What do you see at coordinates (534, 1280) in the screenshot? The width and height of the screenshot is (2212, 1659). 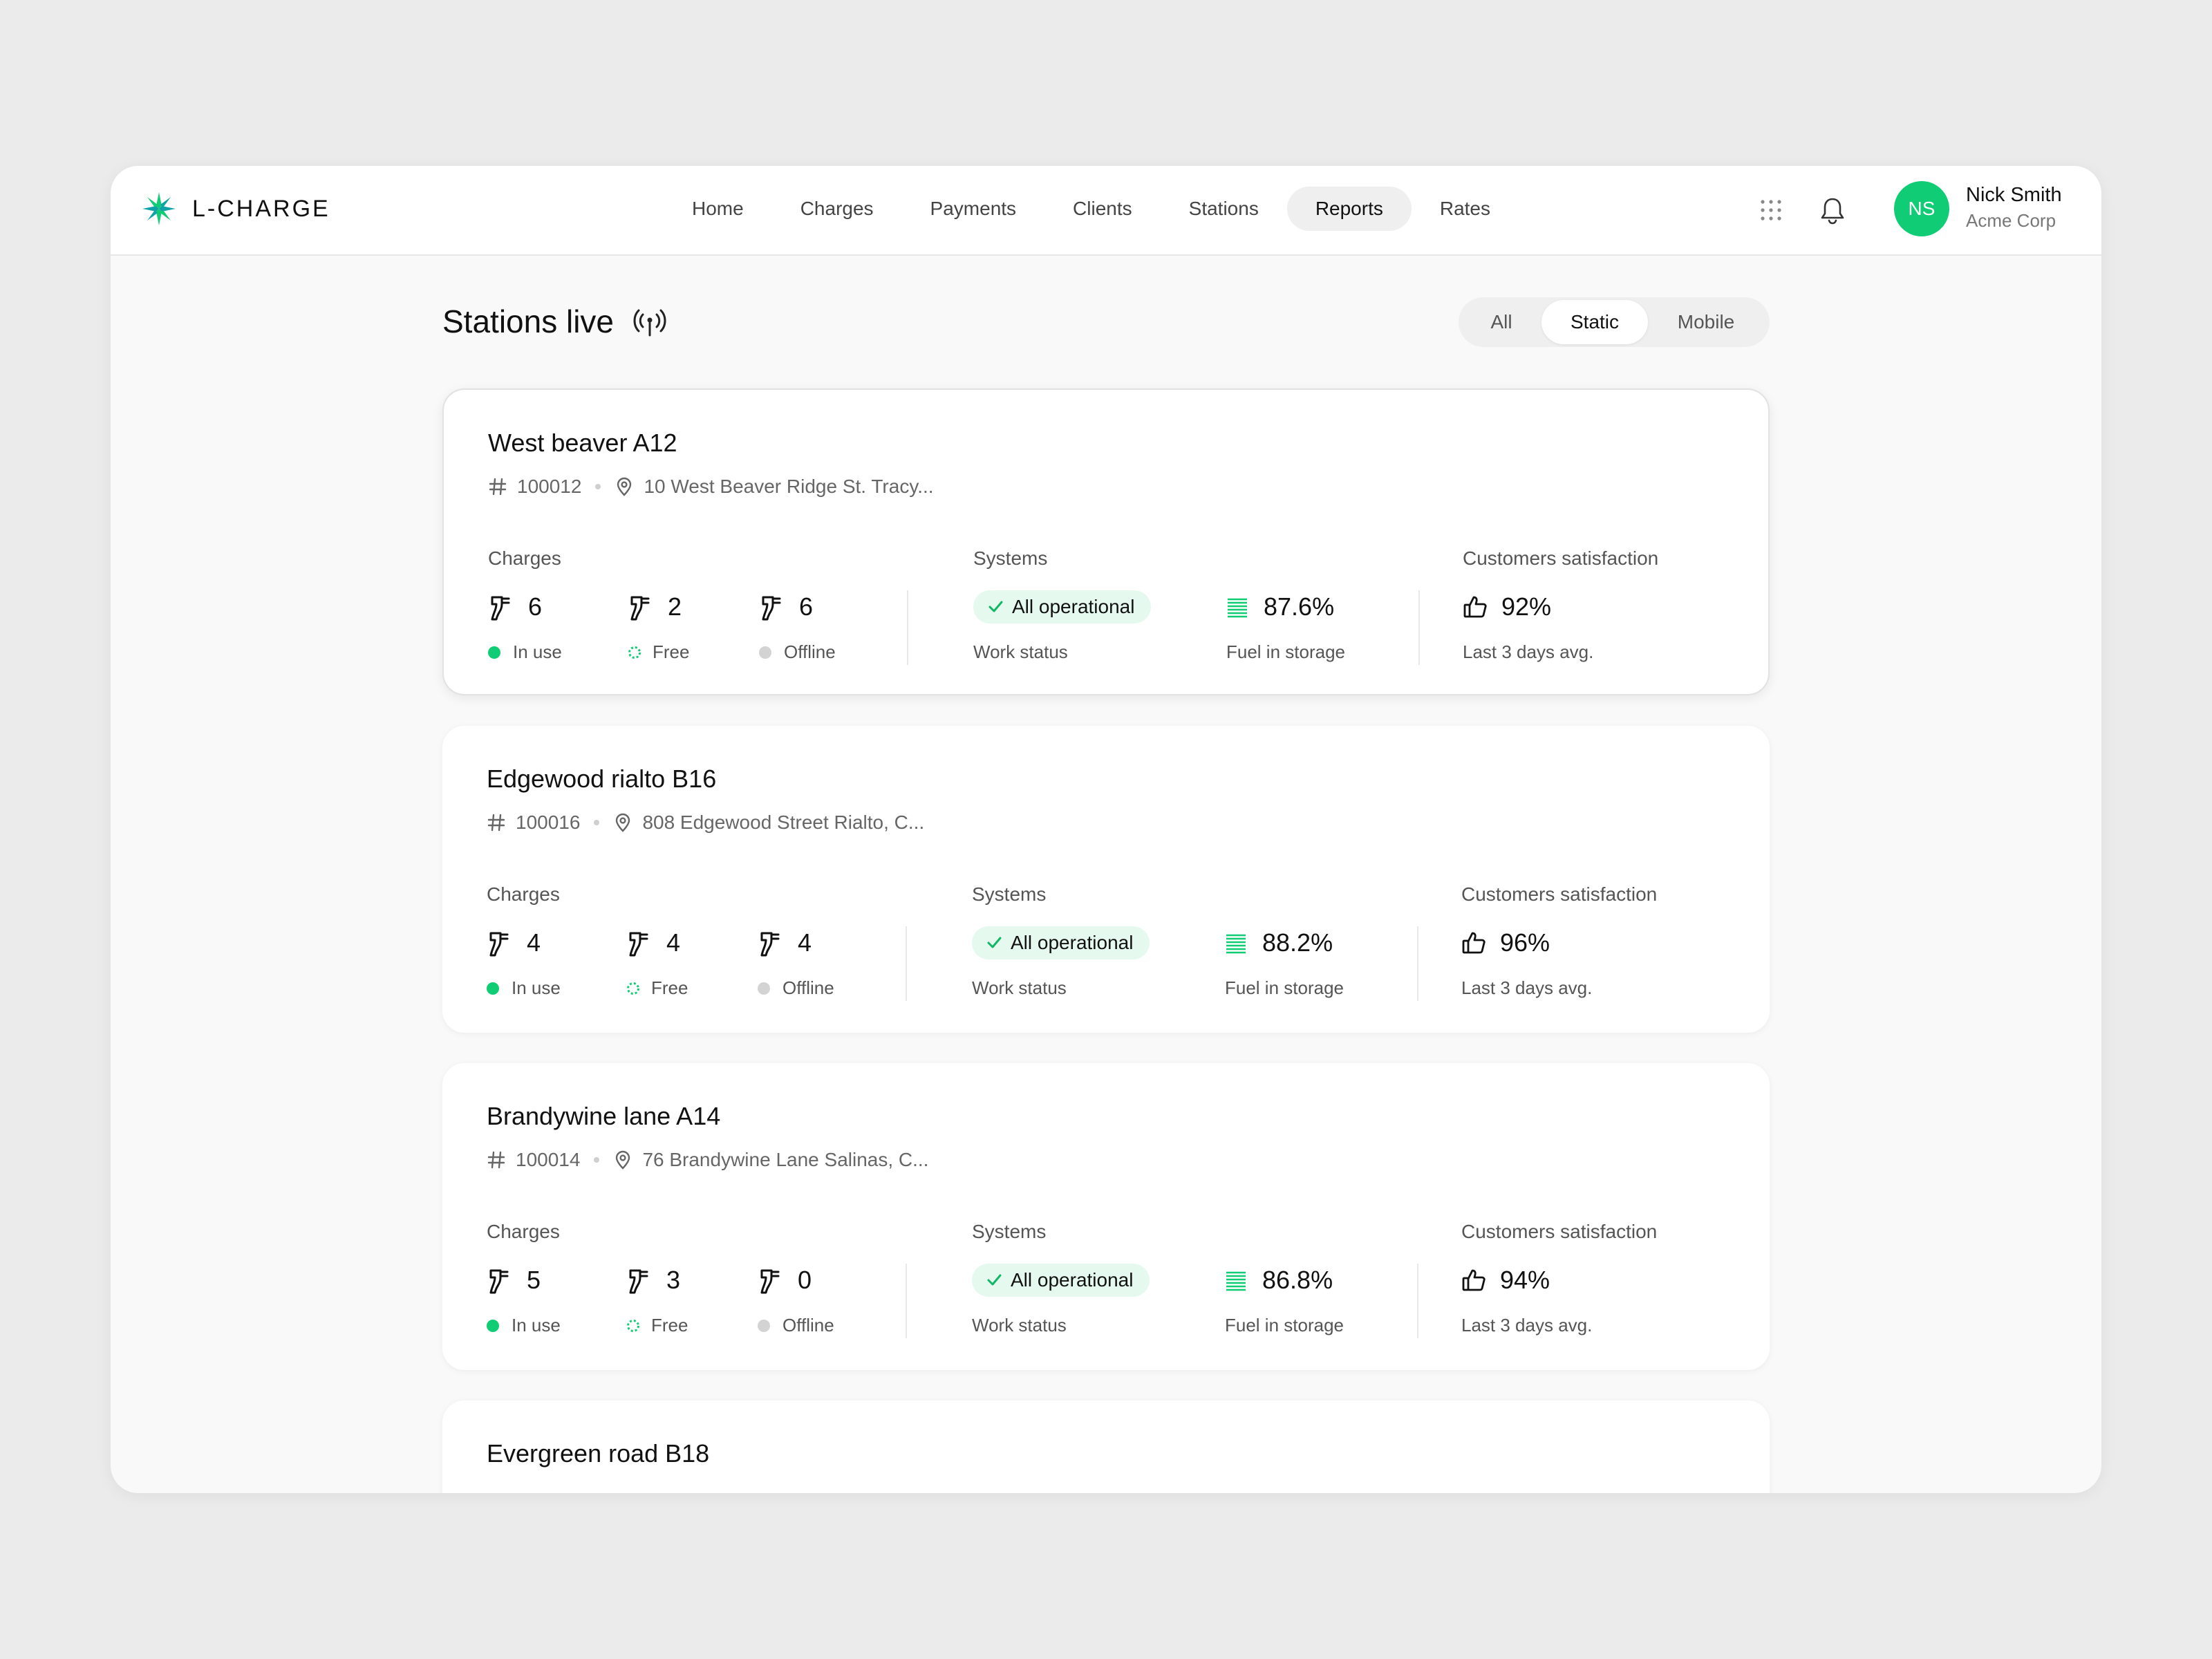 I see `in-use-count: 5` at bounding box center [534, 1280].